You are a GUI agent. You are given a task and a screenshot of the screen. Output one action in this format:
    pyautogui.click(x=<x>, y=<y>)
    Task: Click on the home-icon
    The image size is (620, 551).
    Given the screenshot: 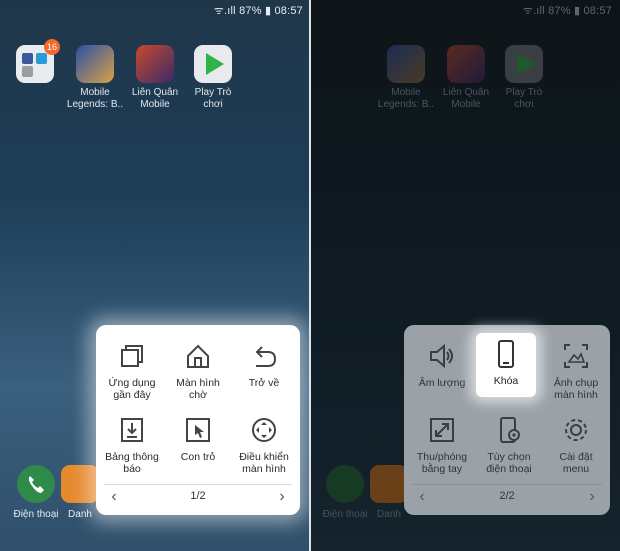 What is the action you would take?
    pyautogui.click(x=198, y=356)
    